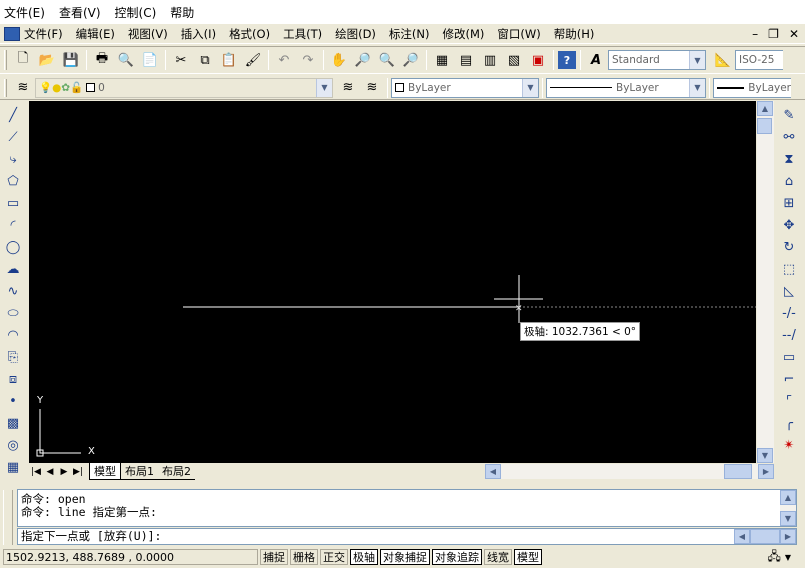 Image resolution: width=805 pixels, height=568 pixels. Describe the element at coordinates (13, 467) in the screenshot. I see `table-icon: ▦` at that location.